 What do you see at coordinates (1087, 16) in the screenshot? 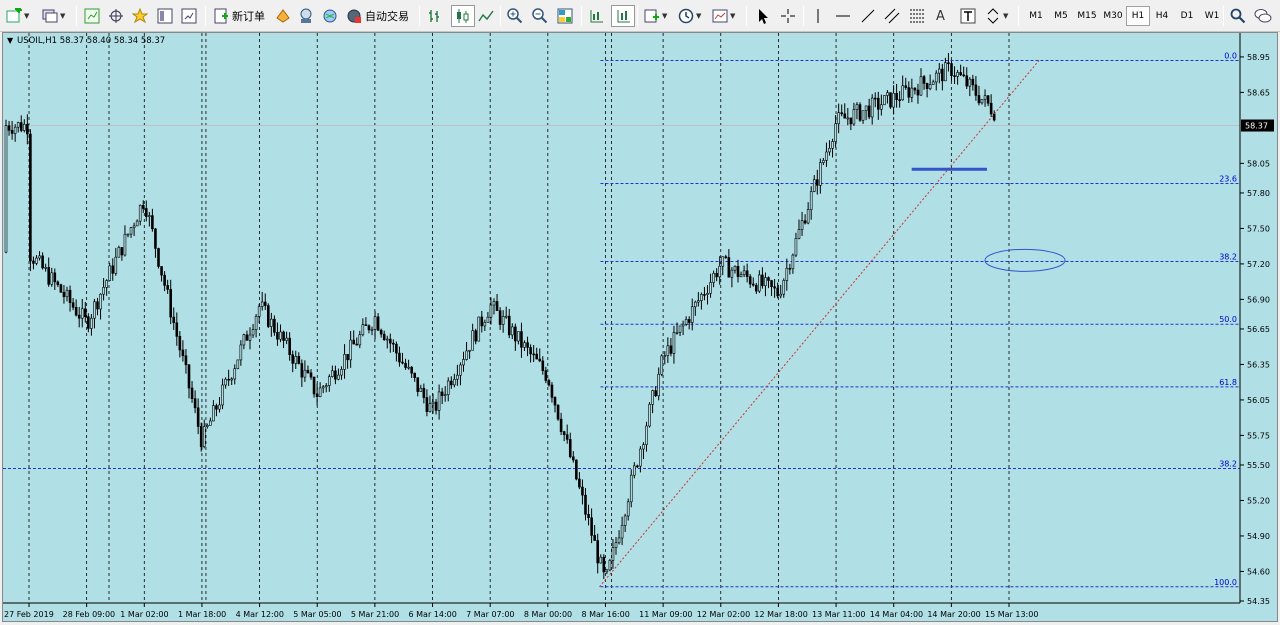
I see `timeframe-m15: M15` at bounding box center [1087, 16].